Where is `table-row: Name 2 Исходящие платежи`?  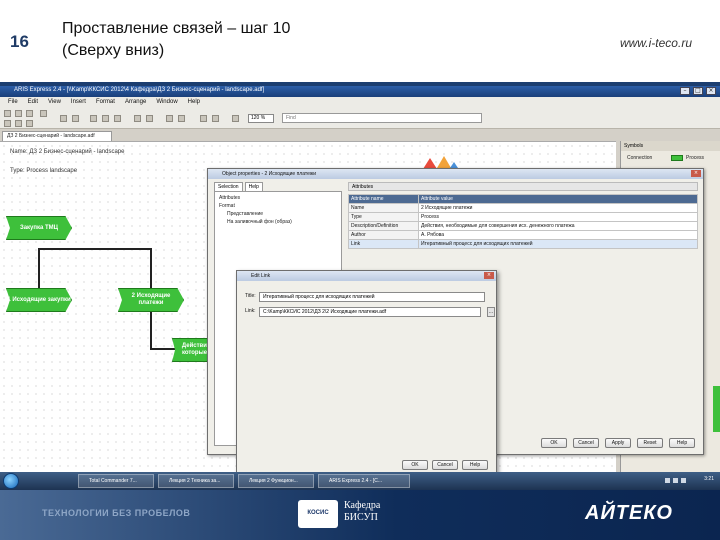 table-row: Name 2 Исходящие платежи is located at coordinates (523, 208).